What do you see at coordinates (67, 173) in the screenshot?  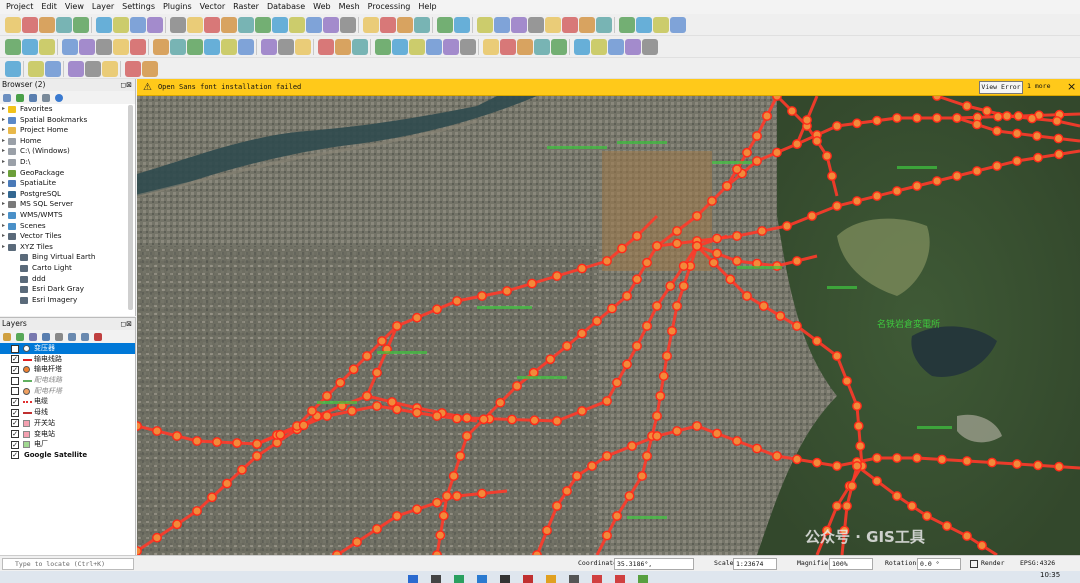 I see `browser-item: ▸ GeoPackage` at bounding box center [67, 173].